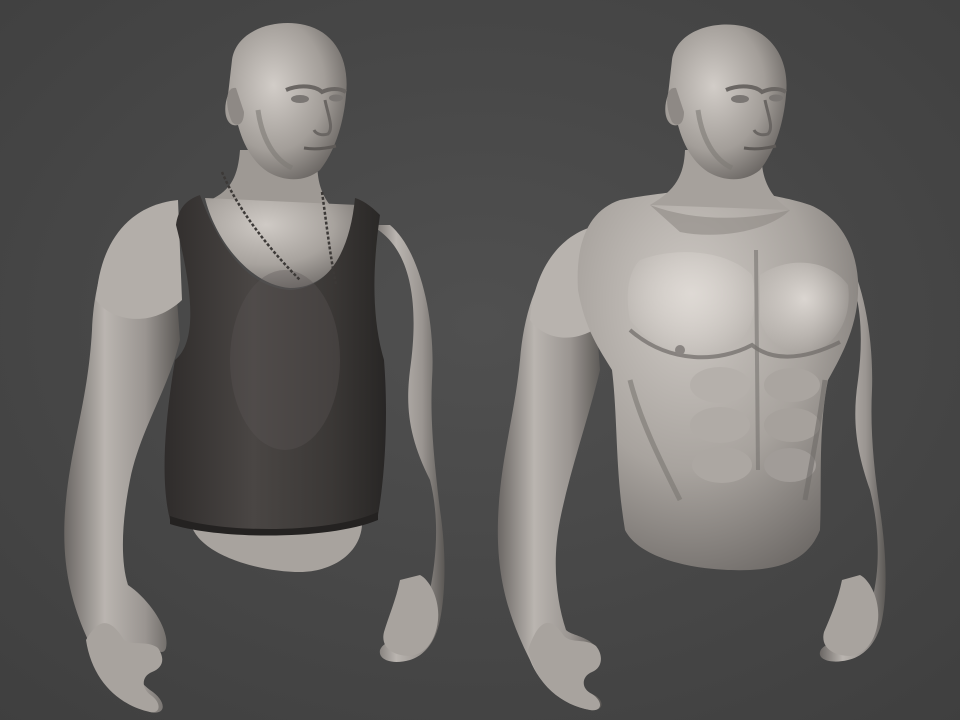 This screenshot has width=960, height=720. Describe the element at coordinates (776, 98) in the screenshot. I see `right-figure-eye-left` at that location.